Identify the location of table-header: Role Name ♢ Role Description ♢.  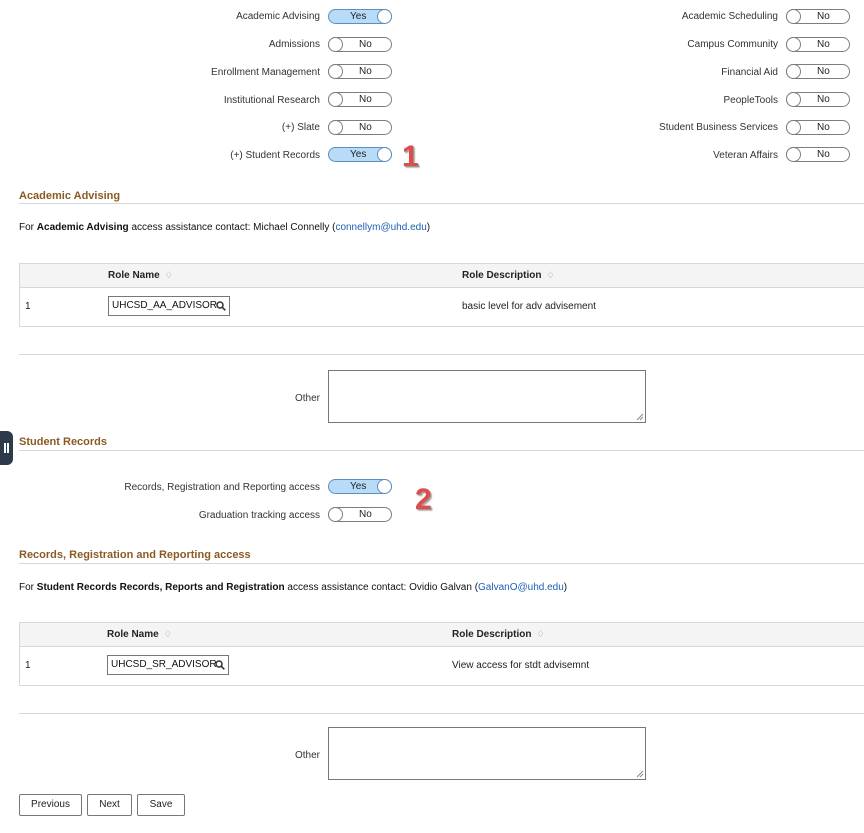
(442, 276).